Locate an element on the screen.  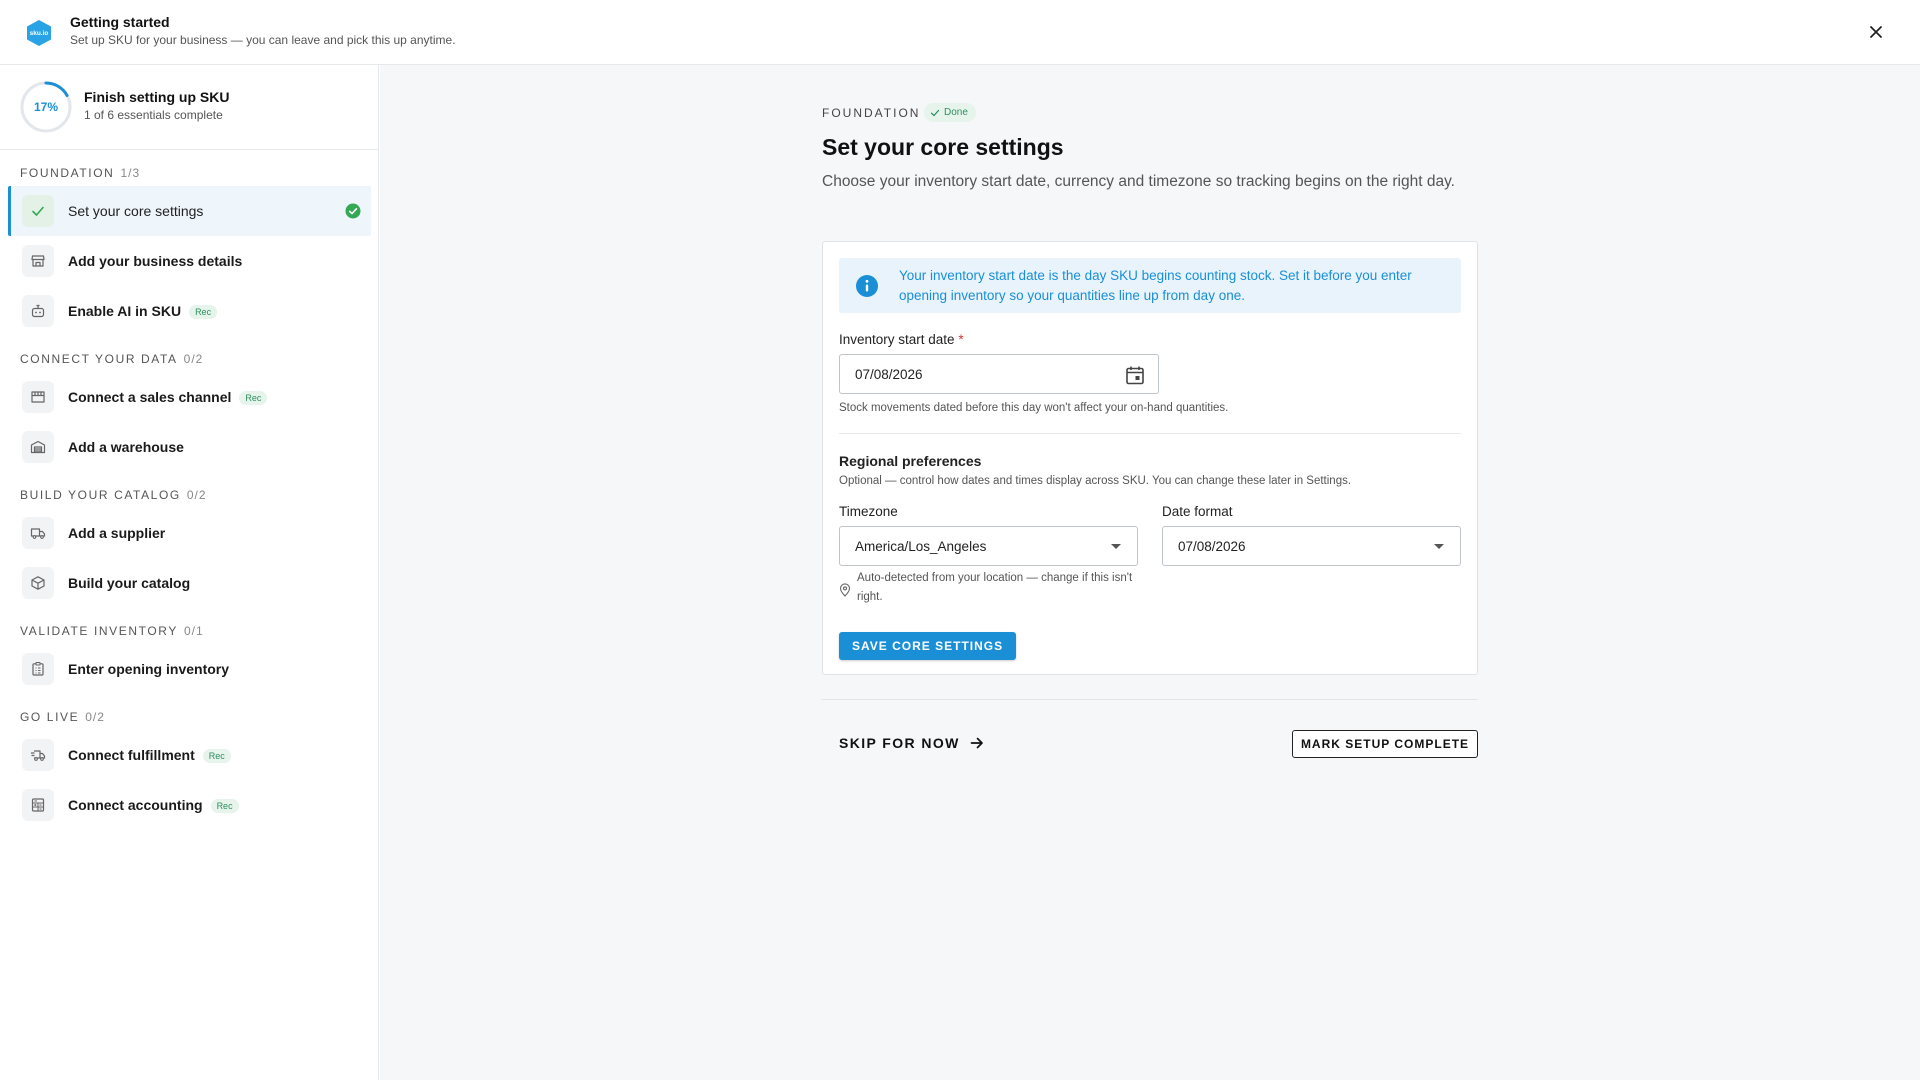
sidebar-item-opening-inventory: Enter opening inventory is located at coordinates (189, 669).